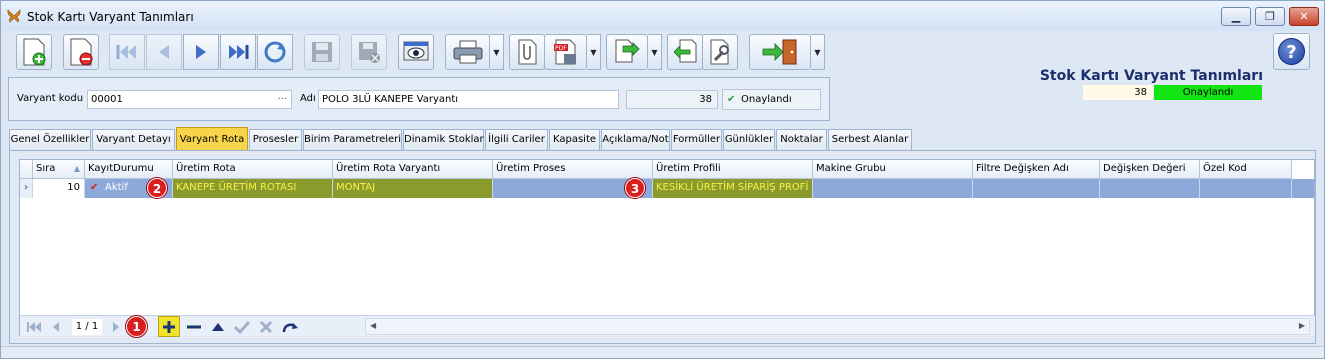 Image resolution: width=1325 pixels, height=359 pixels. I want to click on nav-cancel-button, so click(266, 326).